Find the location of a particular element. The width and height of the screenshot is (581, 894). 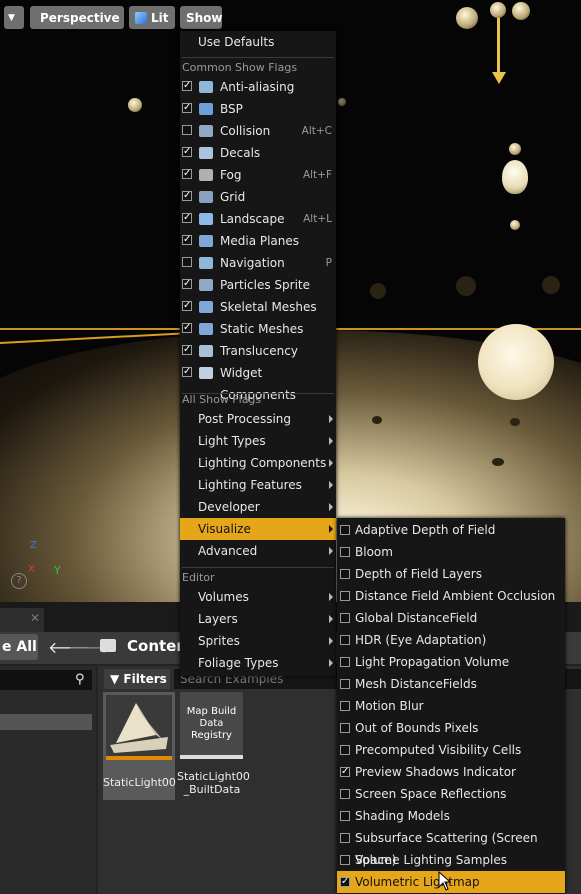

submenu-item: Post Processing is located at coordinates (258, 419).